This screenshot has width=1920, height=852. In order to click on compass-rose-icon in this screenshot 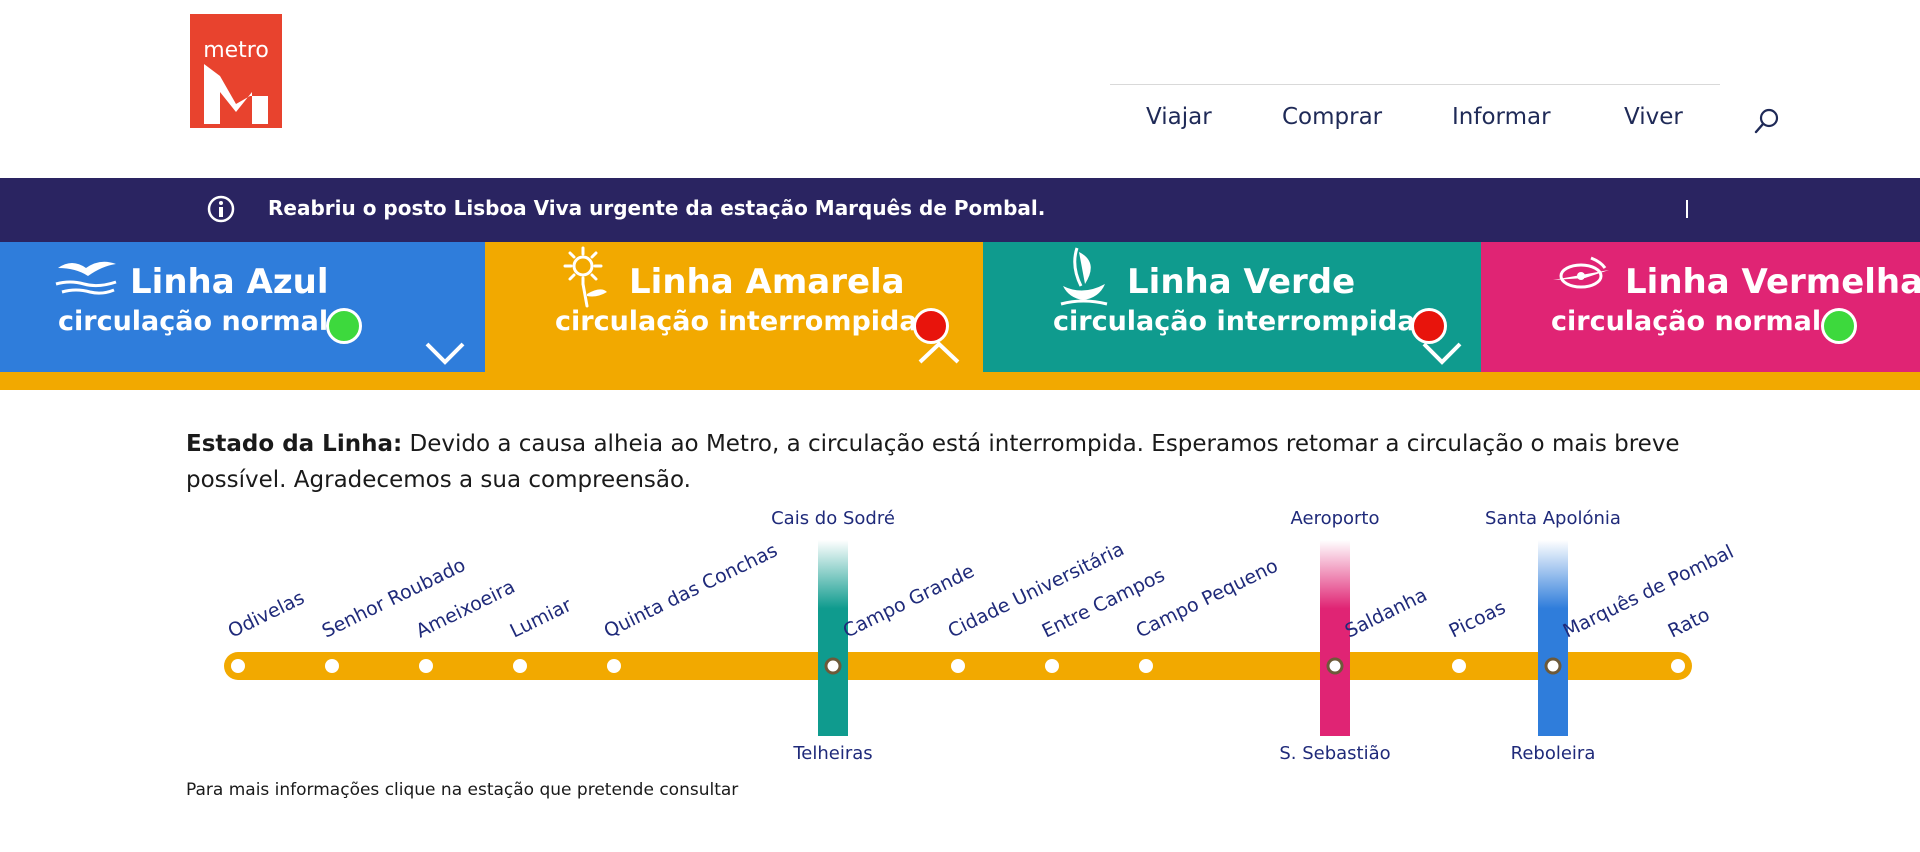, I will do `click(1581, 272)`.